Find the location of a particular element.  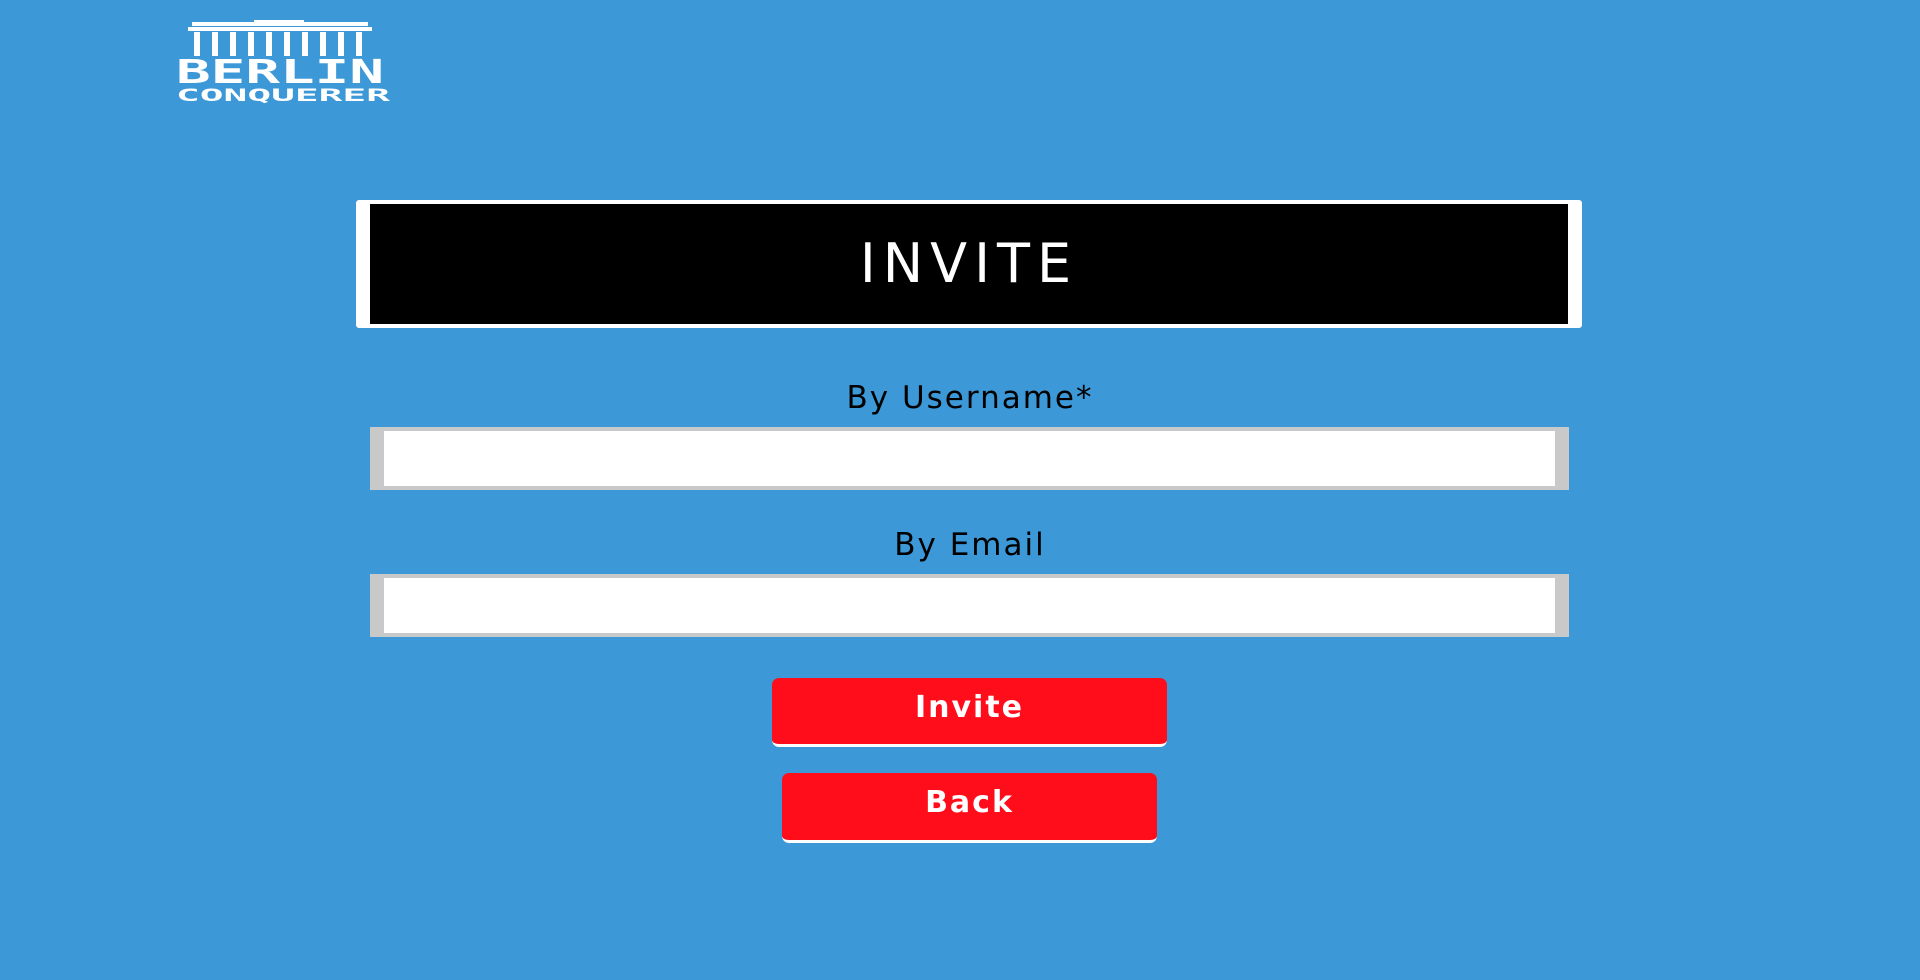

berlin-conquerer-logo: BERLIN CONQUERER is located at coordinates (283, 62).